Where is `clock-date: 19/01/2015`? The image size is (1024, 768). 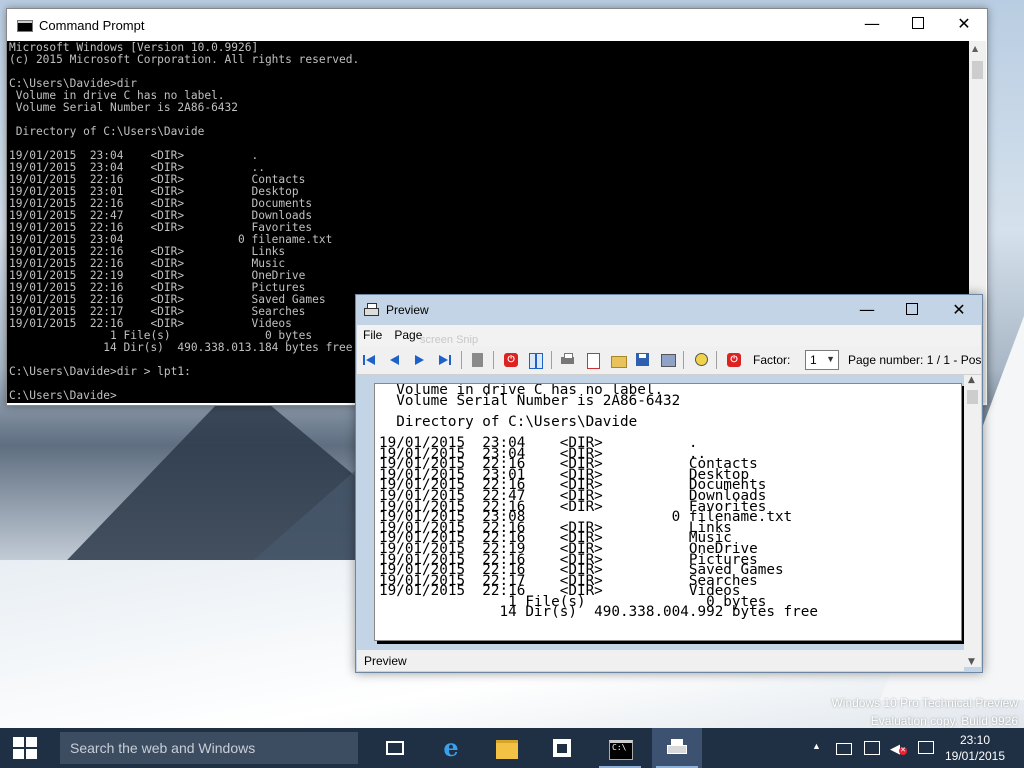 clock-date: 19/01/2015 is located at coordinates (975, 756).